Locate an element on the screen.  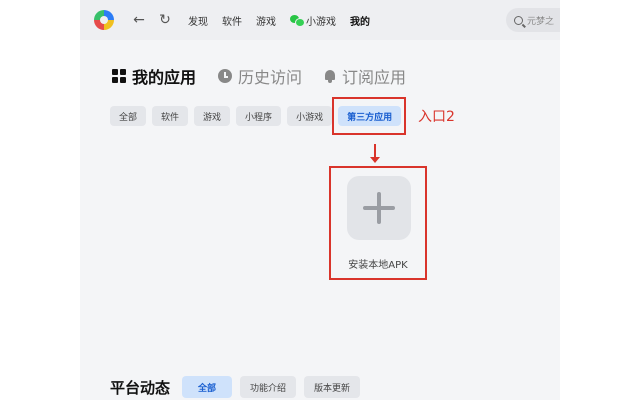
search-icon is located at coordinates (518, 20).